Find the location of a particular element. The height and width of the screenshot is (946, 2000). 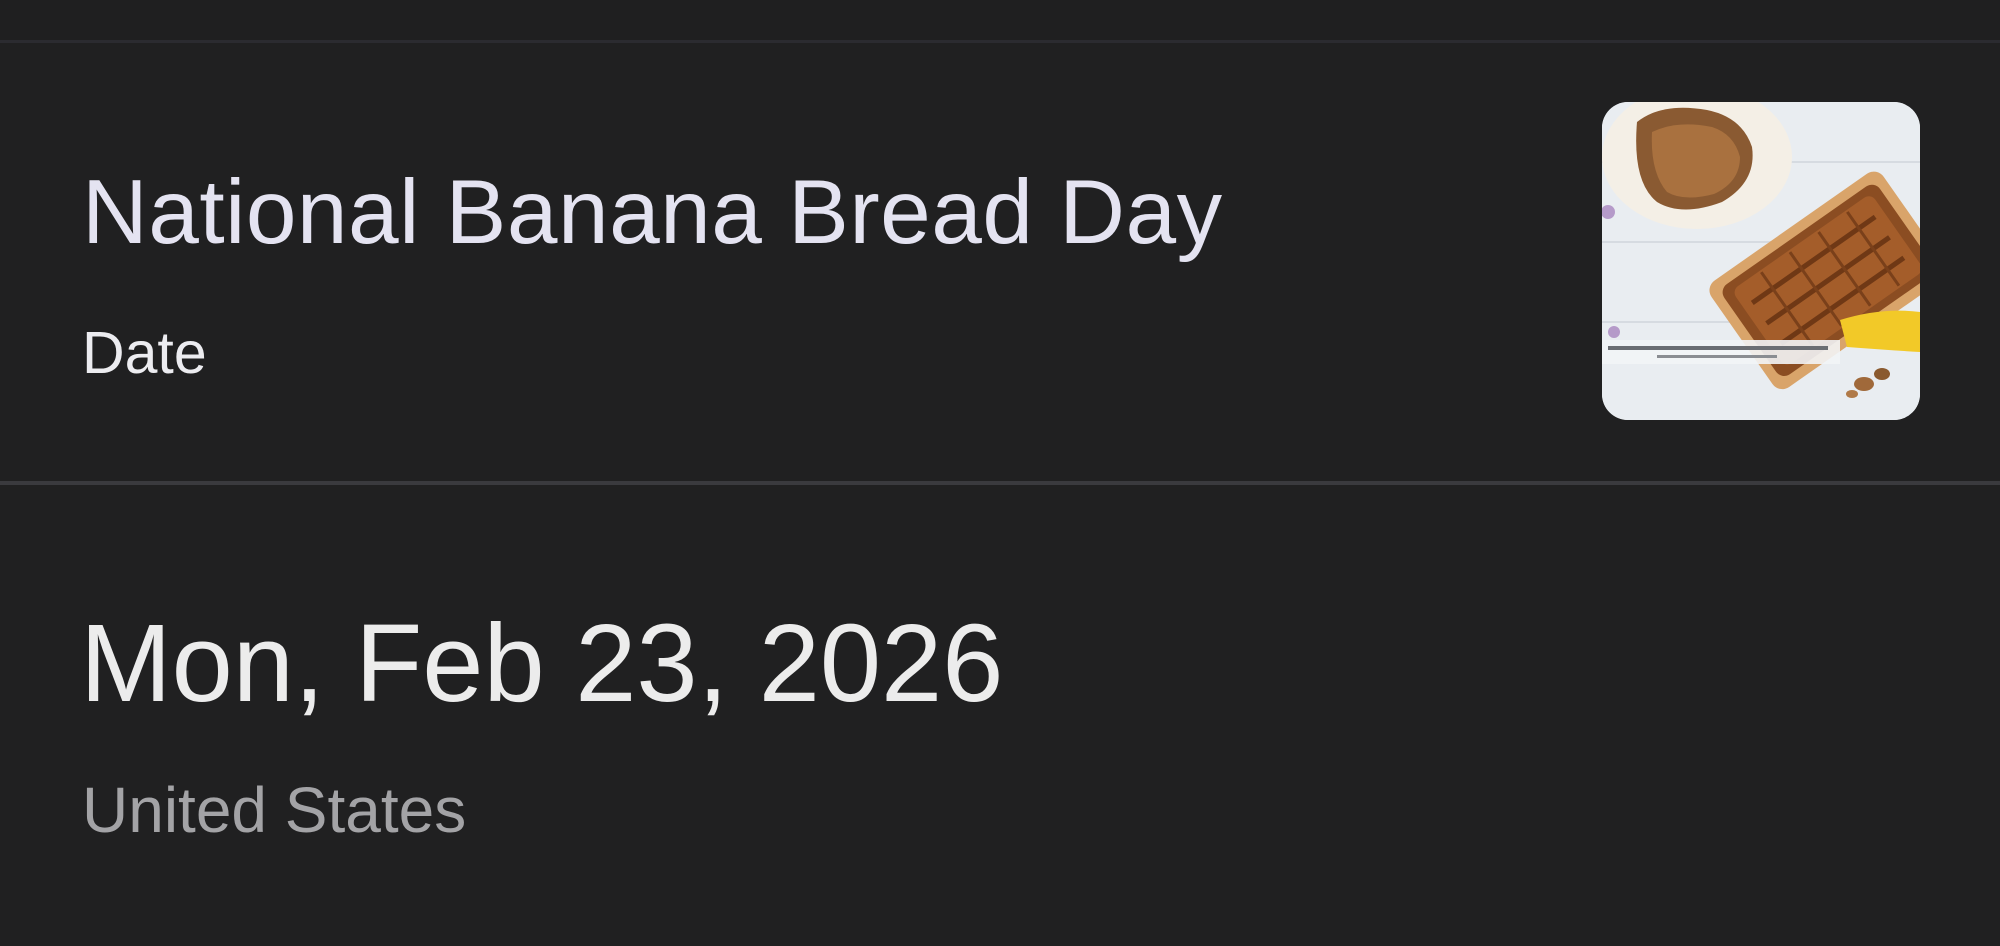

banana-bread-photo-icon is located at coordinates (1761, 261).